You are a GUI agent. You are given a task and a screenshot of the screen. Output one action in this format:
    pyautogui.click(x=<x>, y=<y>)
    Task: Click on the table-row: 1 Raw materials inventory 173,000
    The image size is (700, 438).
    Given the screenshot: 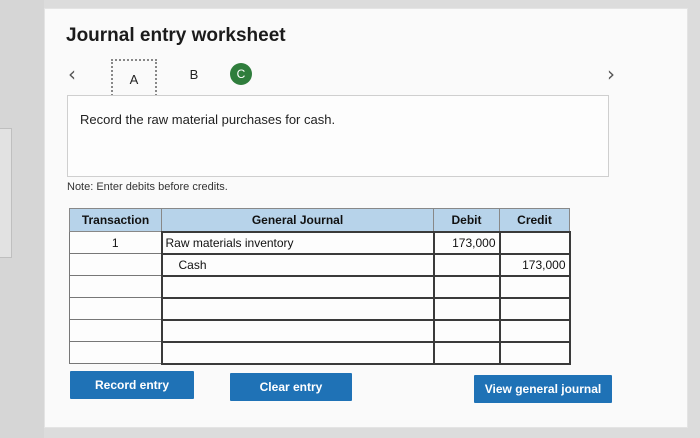 What is the action you would take?
    pyautogui.click(x=320, y=242)
    